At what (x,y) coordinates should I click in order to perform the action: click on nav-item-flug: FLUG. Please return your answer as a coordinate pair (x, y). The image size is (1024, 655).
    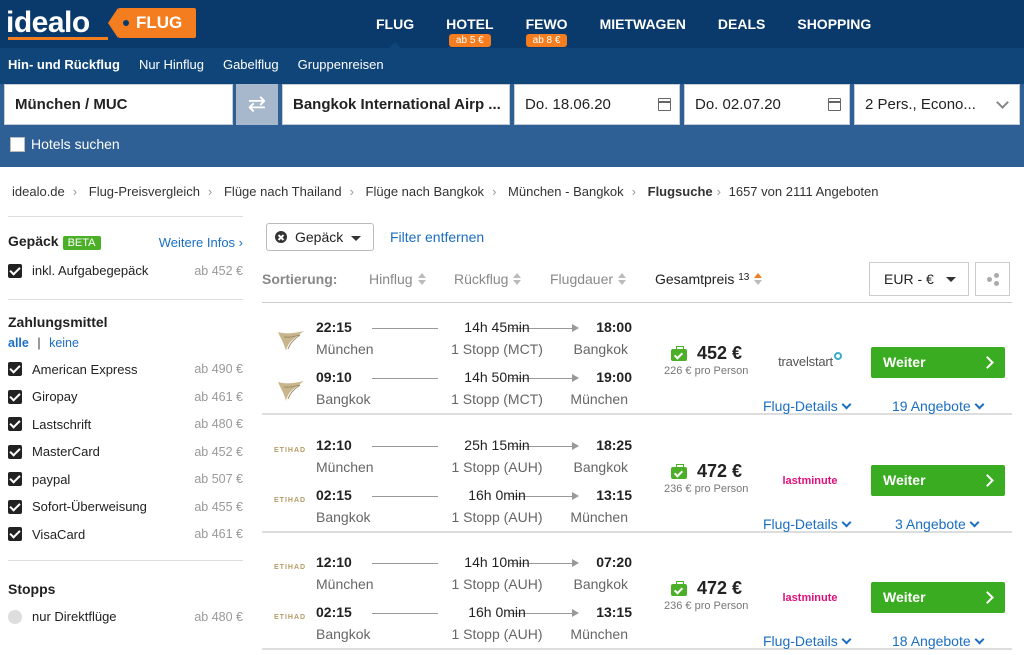
    Looking at the image, I should click on (395, 24).